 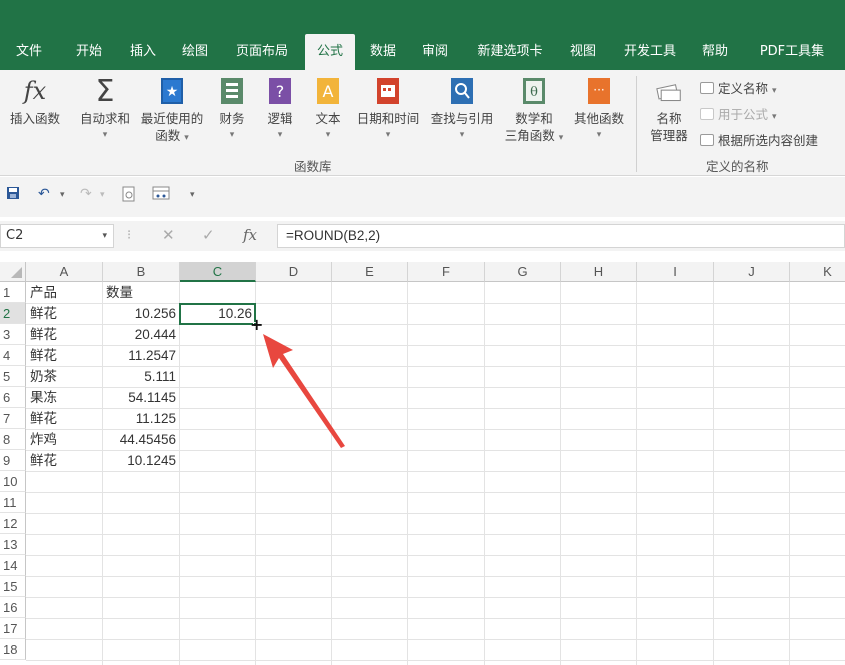 I want to click on tab-developer: 开发工具, so click(x=650, y=52).